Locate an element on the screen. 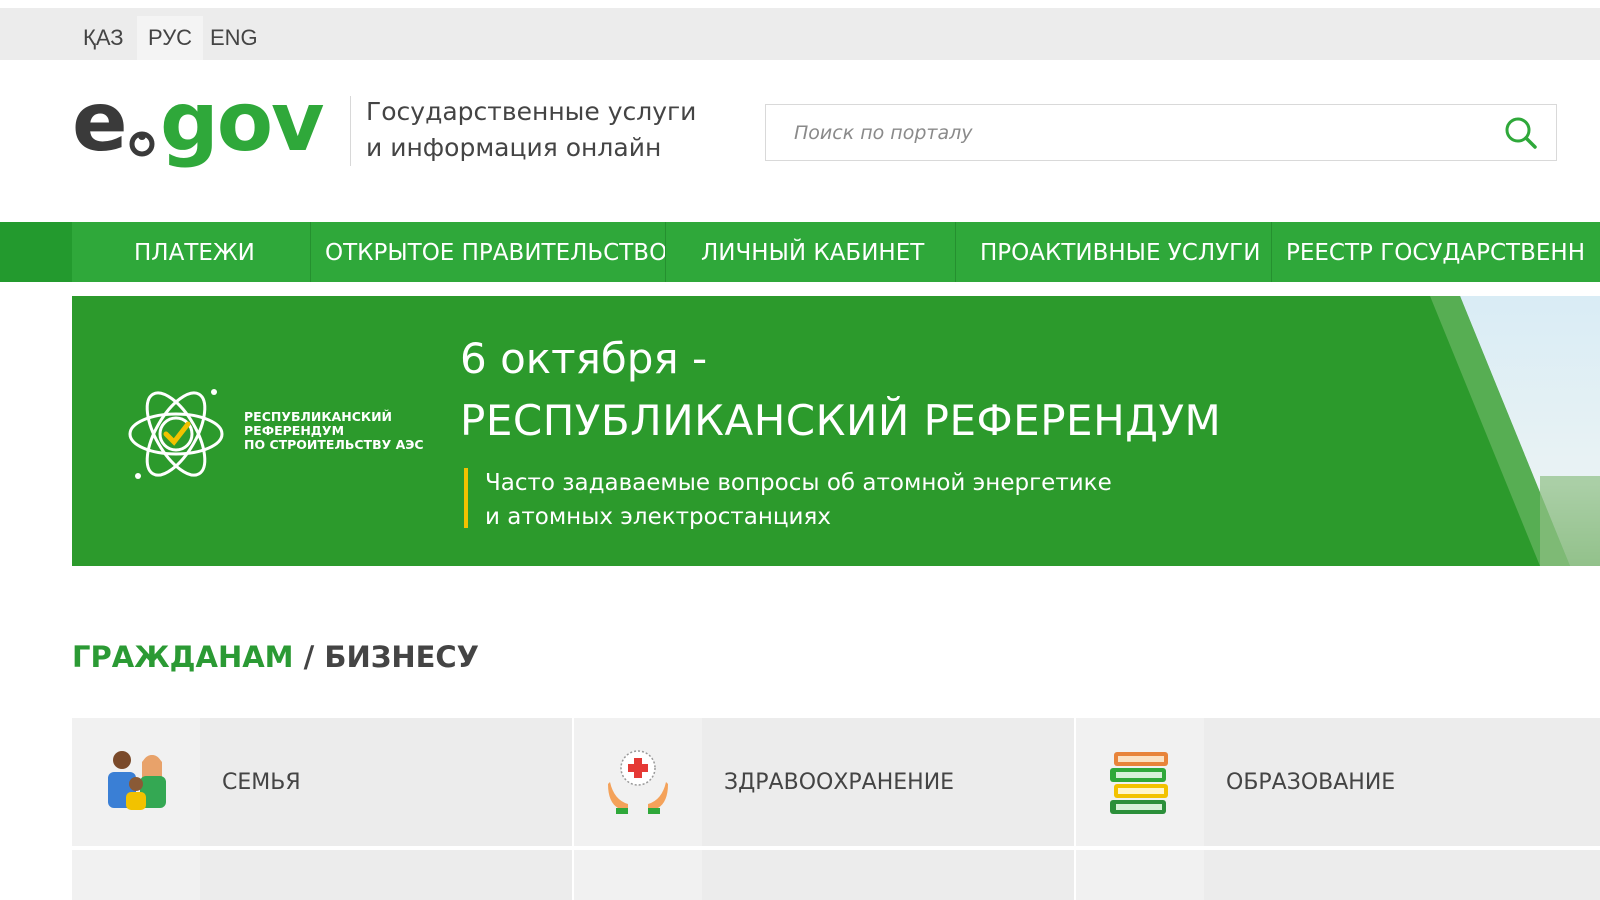 Image resolution: width=1600 pixels, height=900 pixels. banner-caption-line-3: ПО СТРОИТЕЛЬСТВУ АЭС is located at coordinates (334, 444).